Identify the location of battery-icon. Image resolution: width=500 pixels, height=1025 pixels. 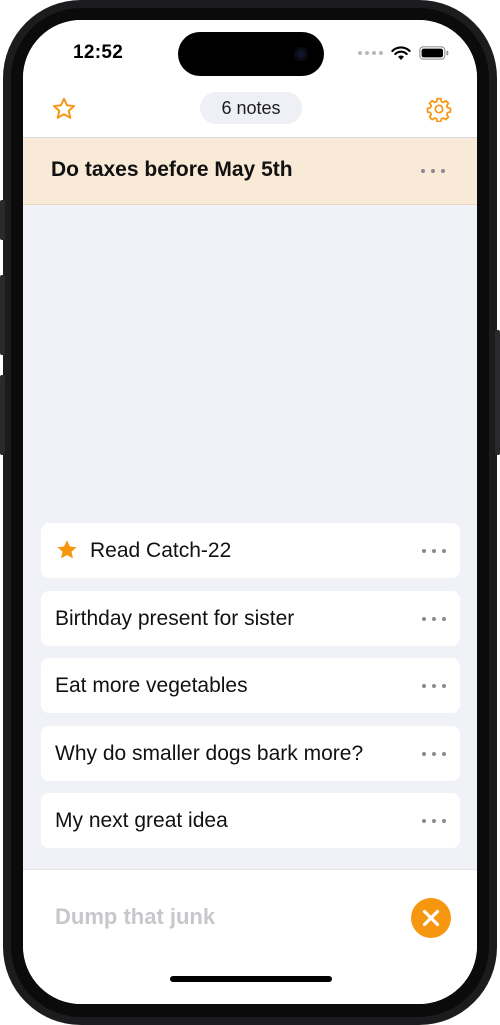
(434, 53).